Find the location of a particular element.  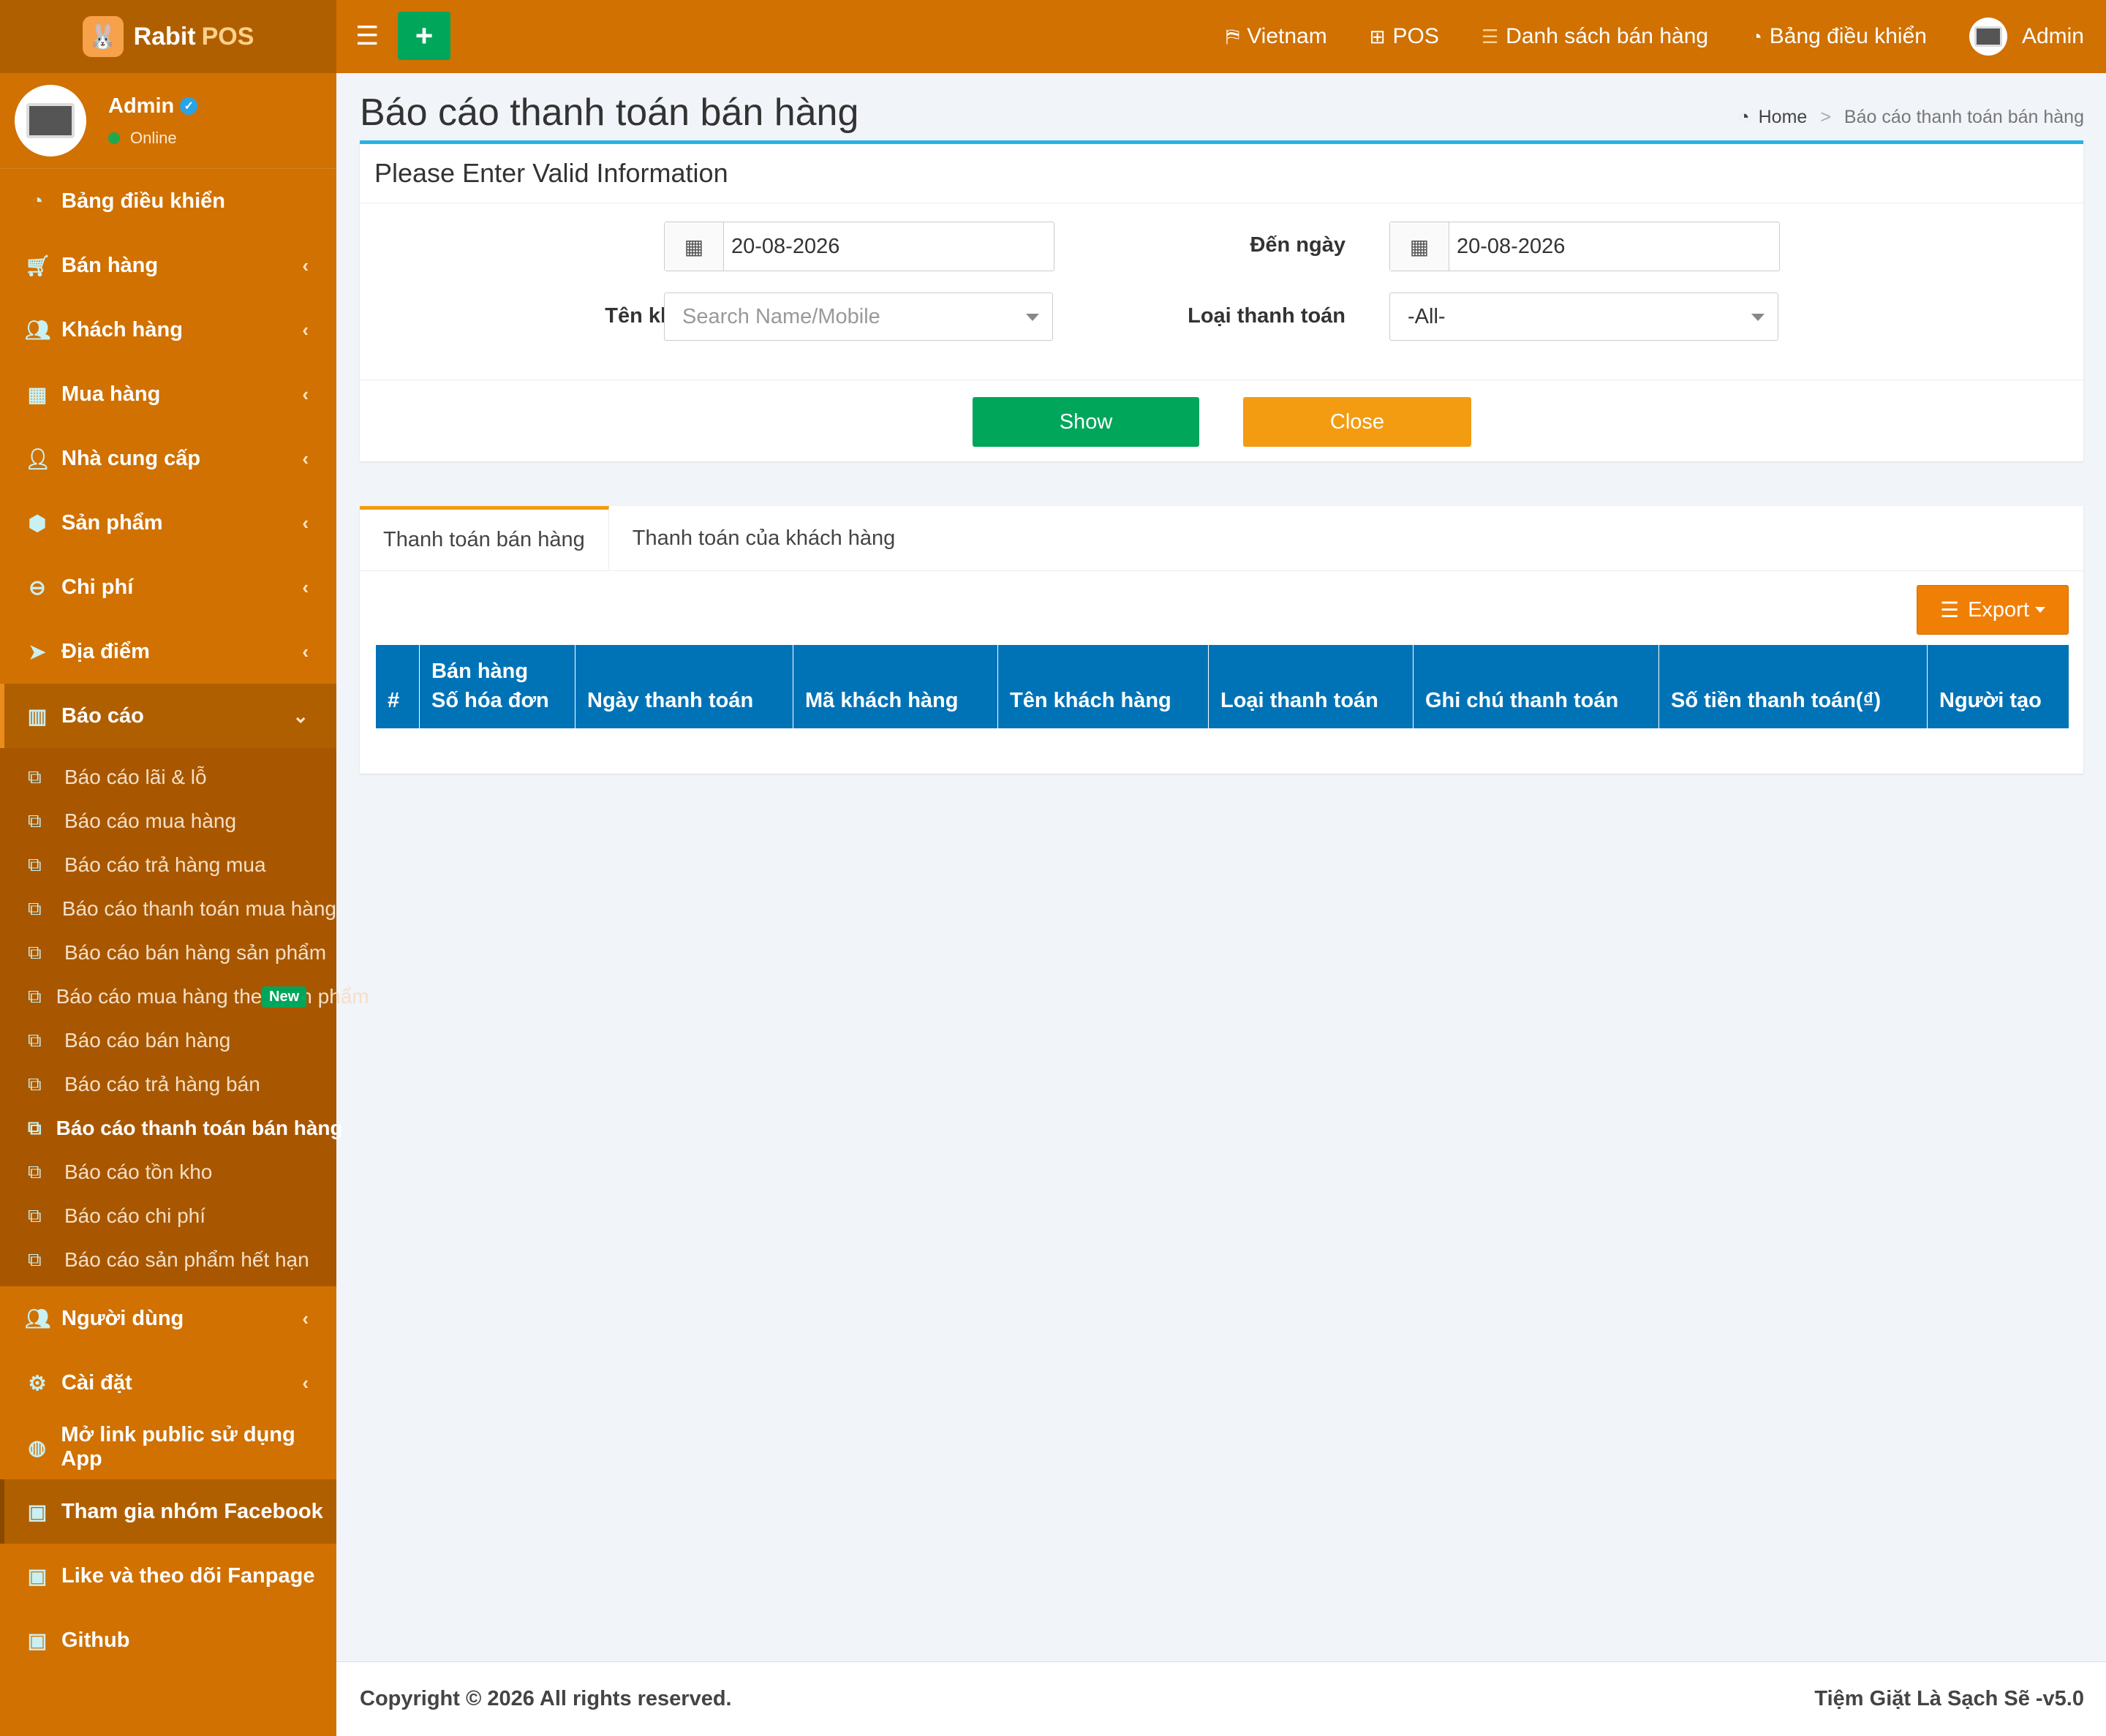

sidebar-item-public-link: ◍ Mở link public sử dụng App is located at coordinates (168, 1447).